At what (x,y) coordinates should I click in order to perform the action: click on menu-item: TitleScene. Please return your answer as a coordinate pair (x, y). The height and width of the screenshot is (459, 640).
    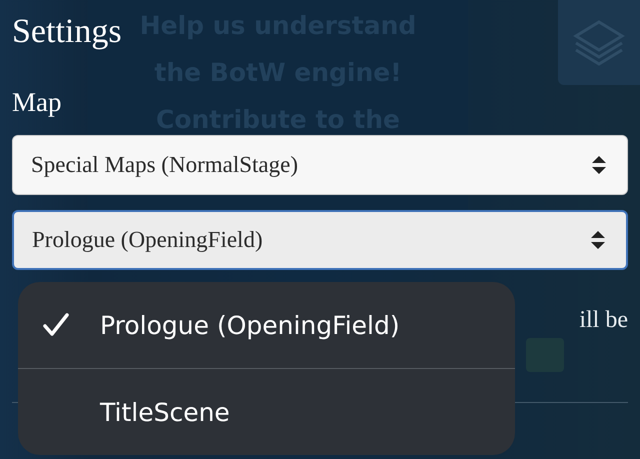
    Looking at the image, I should click on (266, 412).